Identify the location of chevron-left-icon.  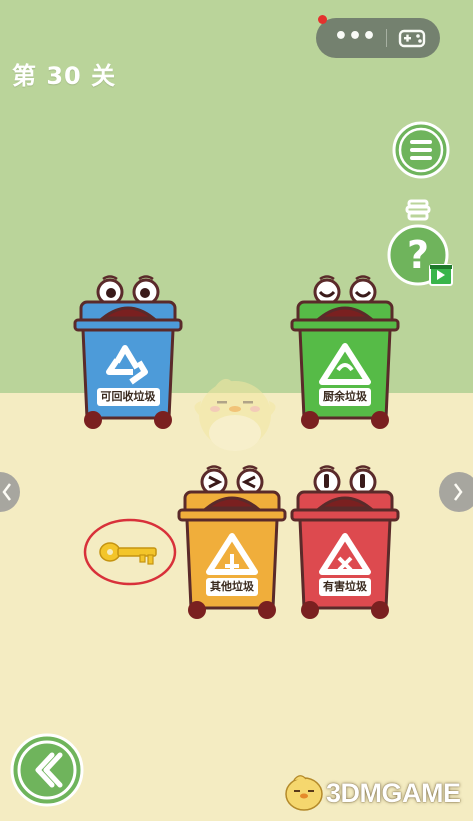
(6, 492).